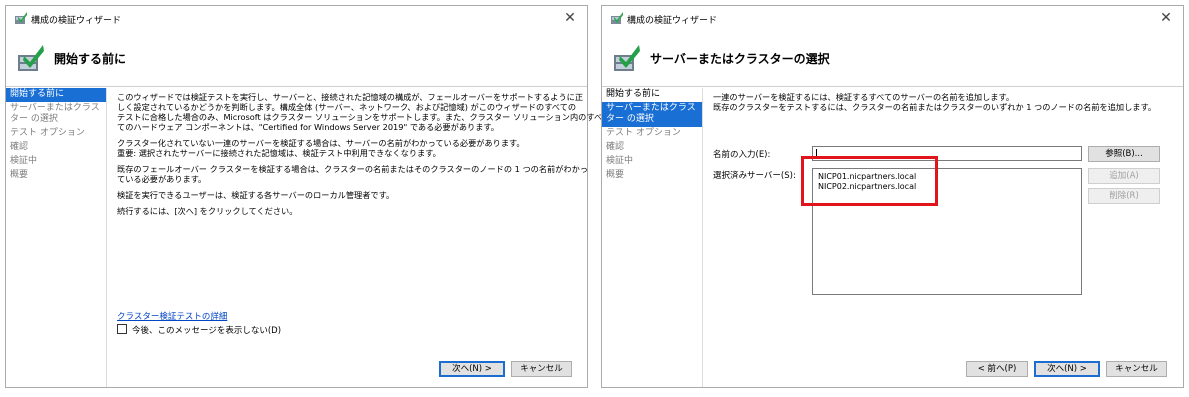 The height and width of the screenshot is (397, 1189). I want to click on admin-note-paragraph: 検証を実行できるユーザーは、検証する各サーバーのローカル管理者です。, so click(347, 195).